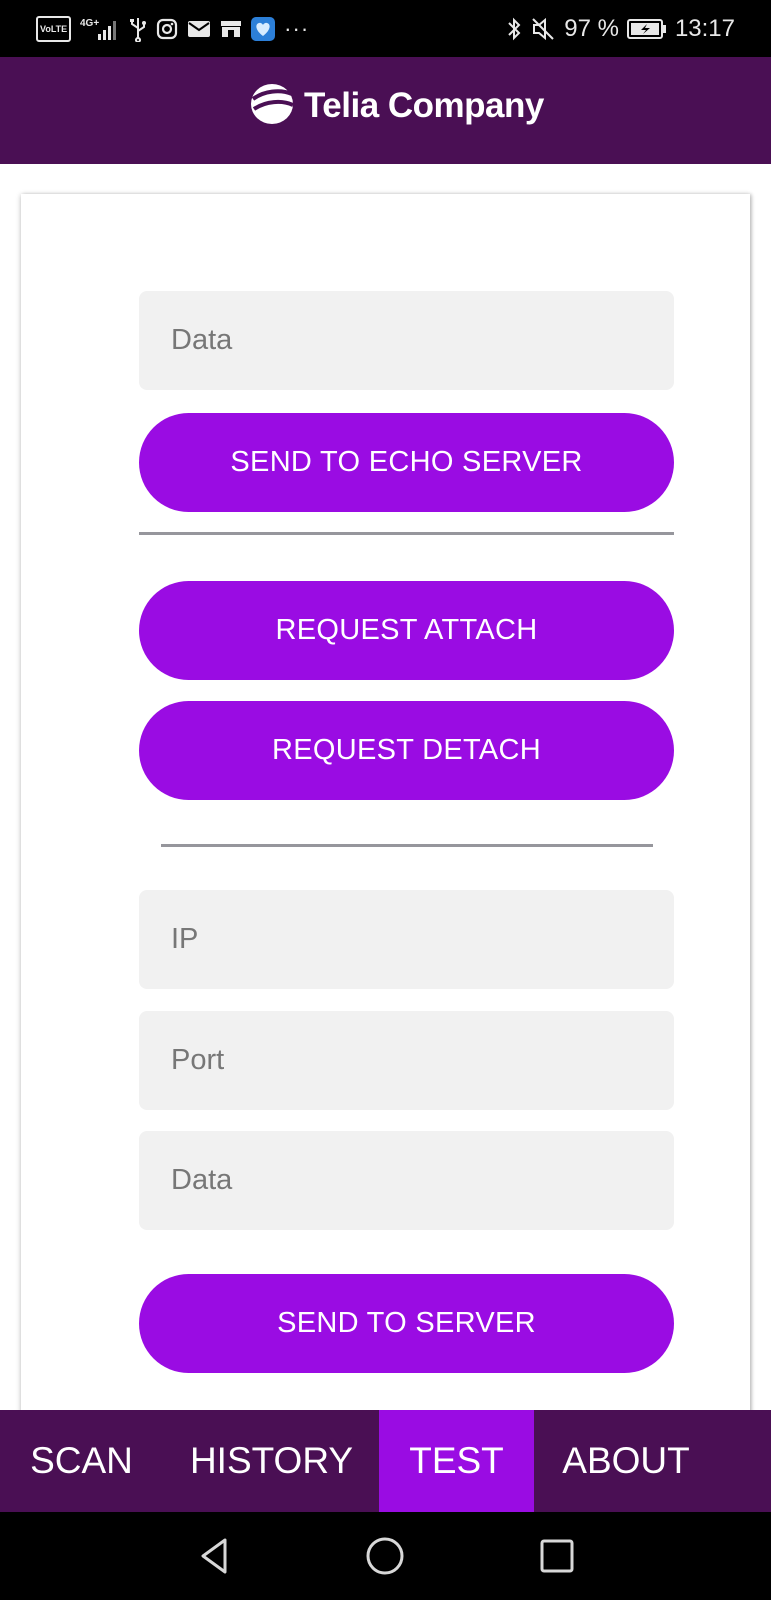  I want to click on system-nav-bar, so click(385, 1556).